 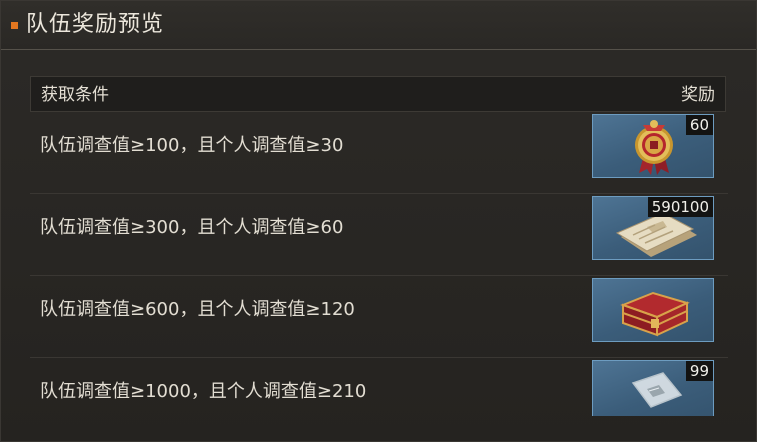 What do you see at coordinates (378, 25) in the screenshot?
I see `title-bar: 队伍奖励预览` at bounding box center [378, 25].